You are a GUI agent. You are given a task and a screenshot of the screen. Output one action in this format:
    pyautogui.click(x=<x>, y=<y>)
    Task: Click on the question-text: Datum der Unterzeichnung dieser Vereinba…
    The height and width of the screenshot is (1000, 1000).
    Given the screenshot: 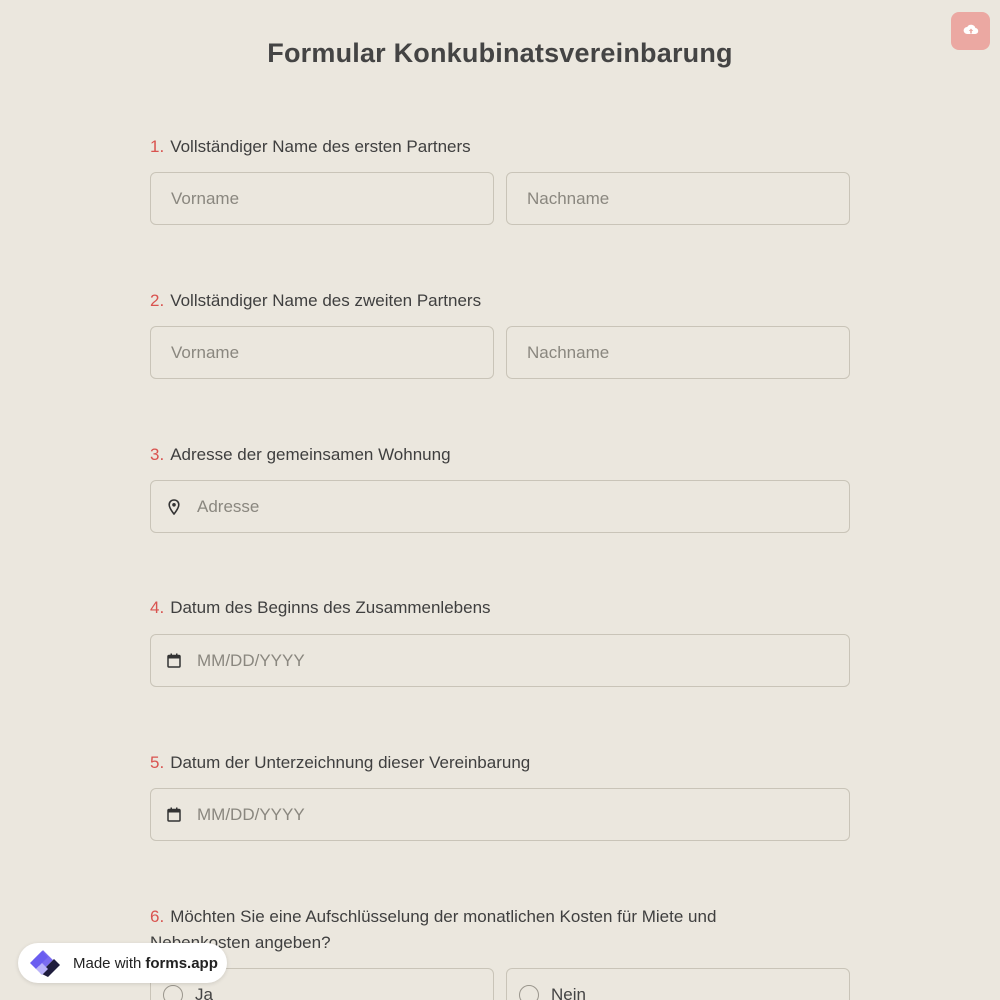 What is the action you would take?
    pyautogui.click(x=350, y=762)
    